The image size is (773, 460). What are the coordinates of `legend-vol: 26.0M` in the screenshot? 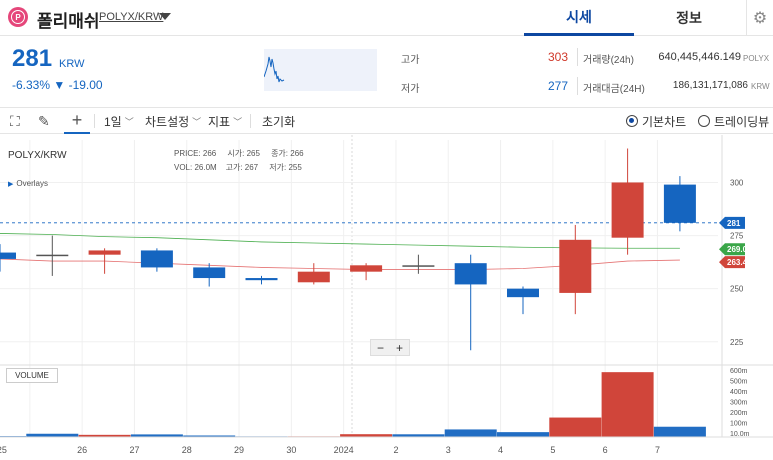 It's located at (205, 167).